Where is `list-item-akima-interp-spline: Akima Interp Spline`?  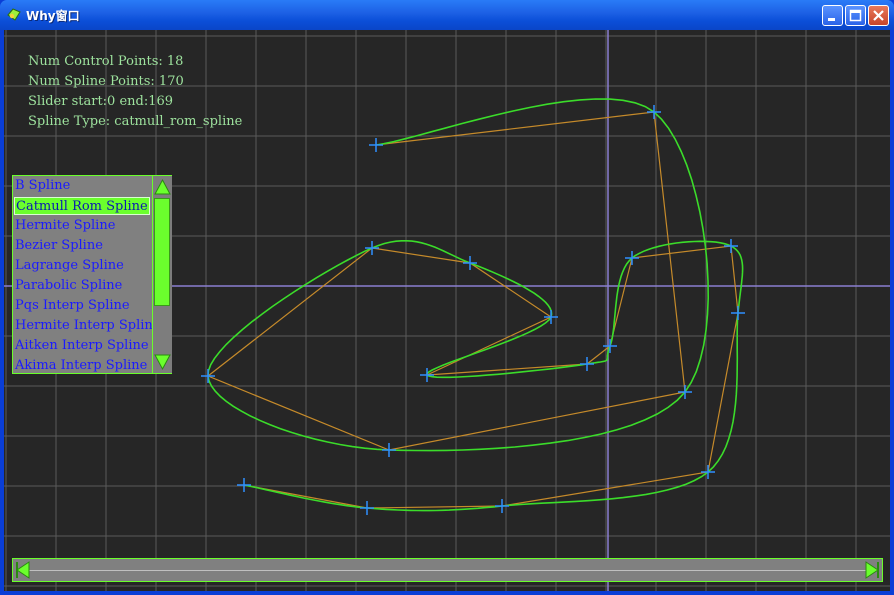
list-item-akima-interp-spline: Akima Interp Spline is located at coordinates (82, 366).